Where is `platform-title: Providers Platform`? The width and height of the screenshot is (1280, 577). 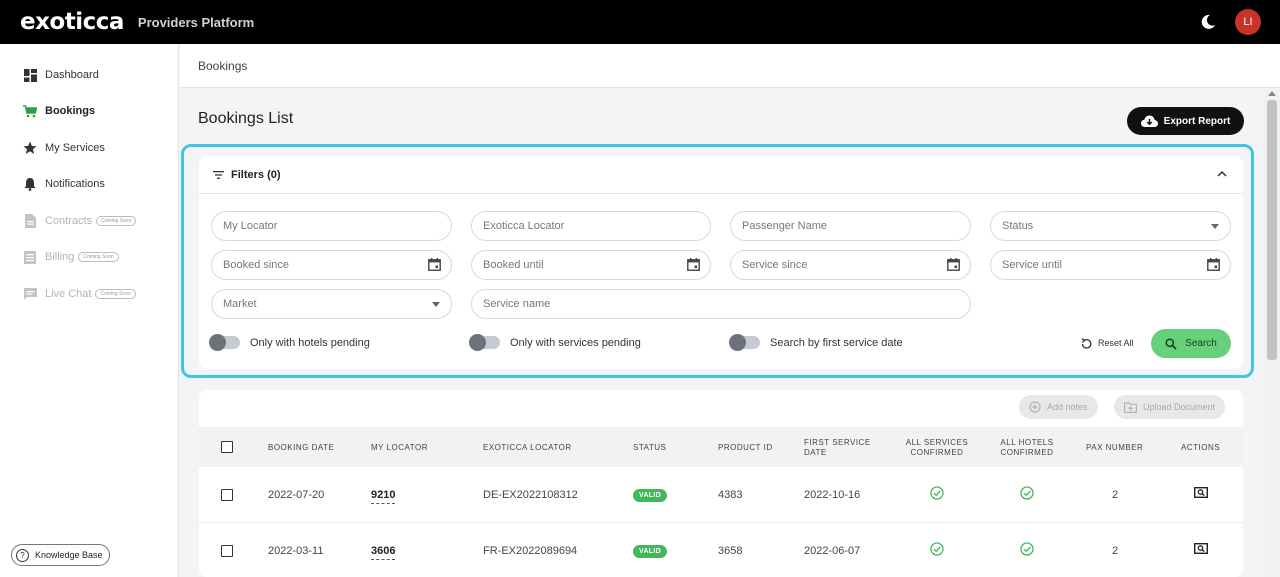
platform-title: Providers Platform is located at coordinates (196, 22).